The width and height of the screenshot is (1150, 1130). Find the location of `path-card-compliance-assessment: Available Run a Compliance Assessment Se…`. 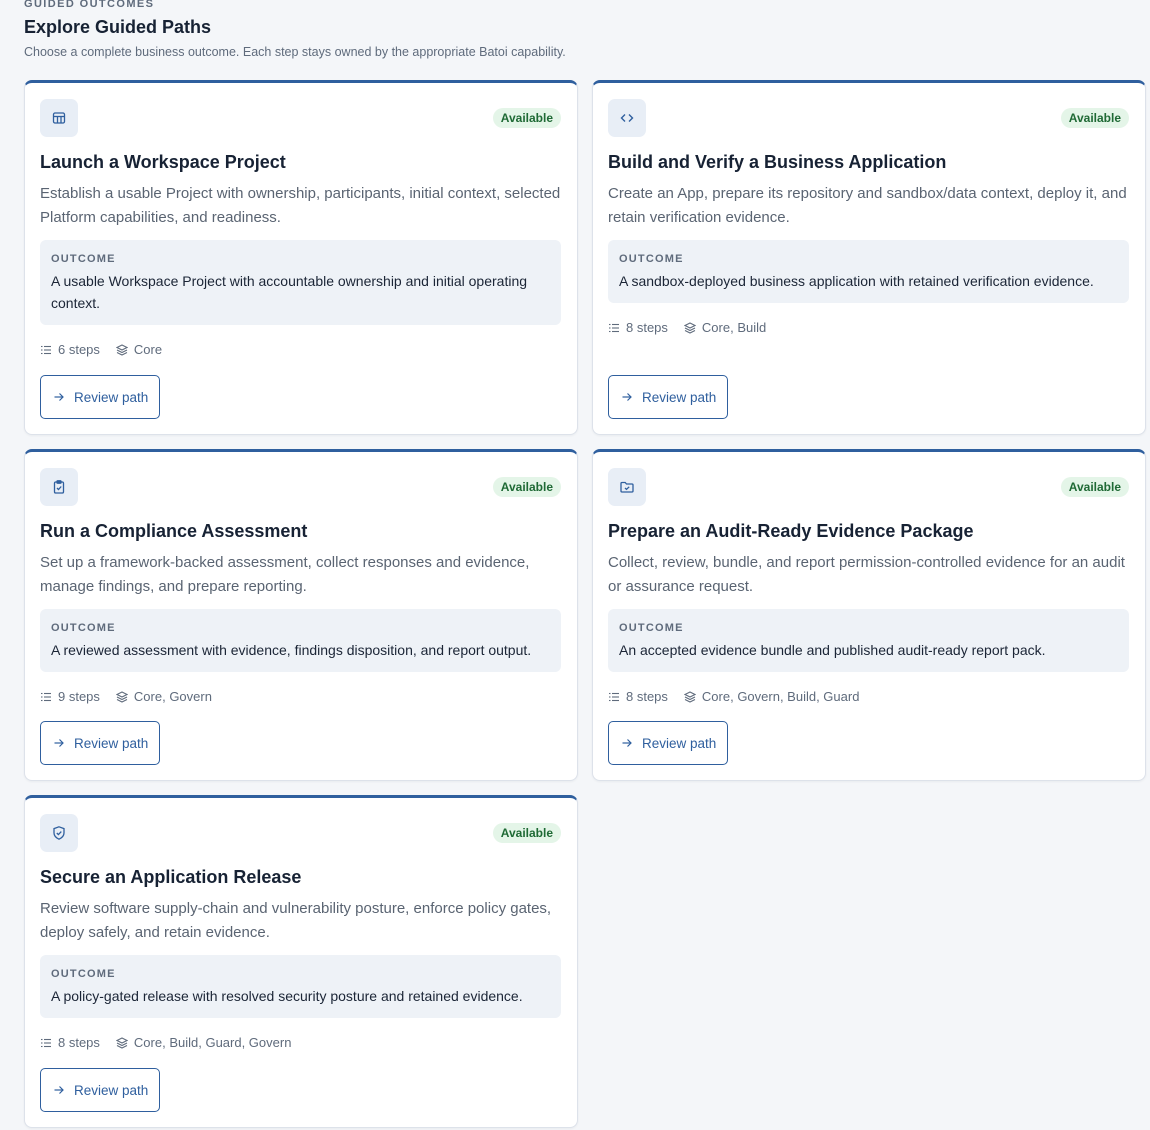

path-card-compliance-assessment: Available Run a Compliance Assessment Se… is located at coordinates (301, 615).